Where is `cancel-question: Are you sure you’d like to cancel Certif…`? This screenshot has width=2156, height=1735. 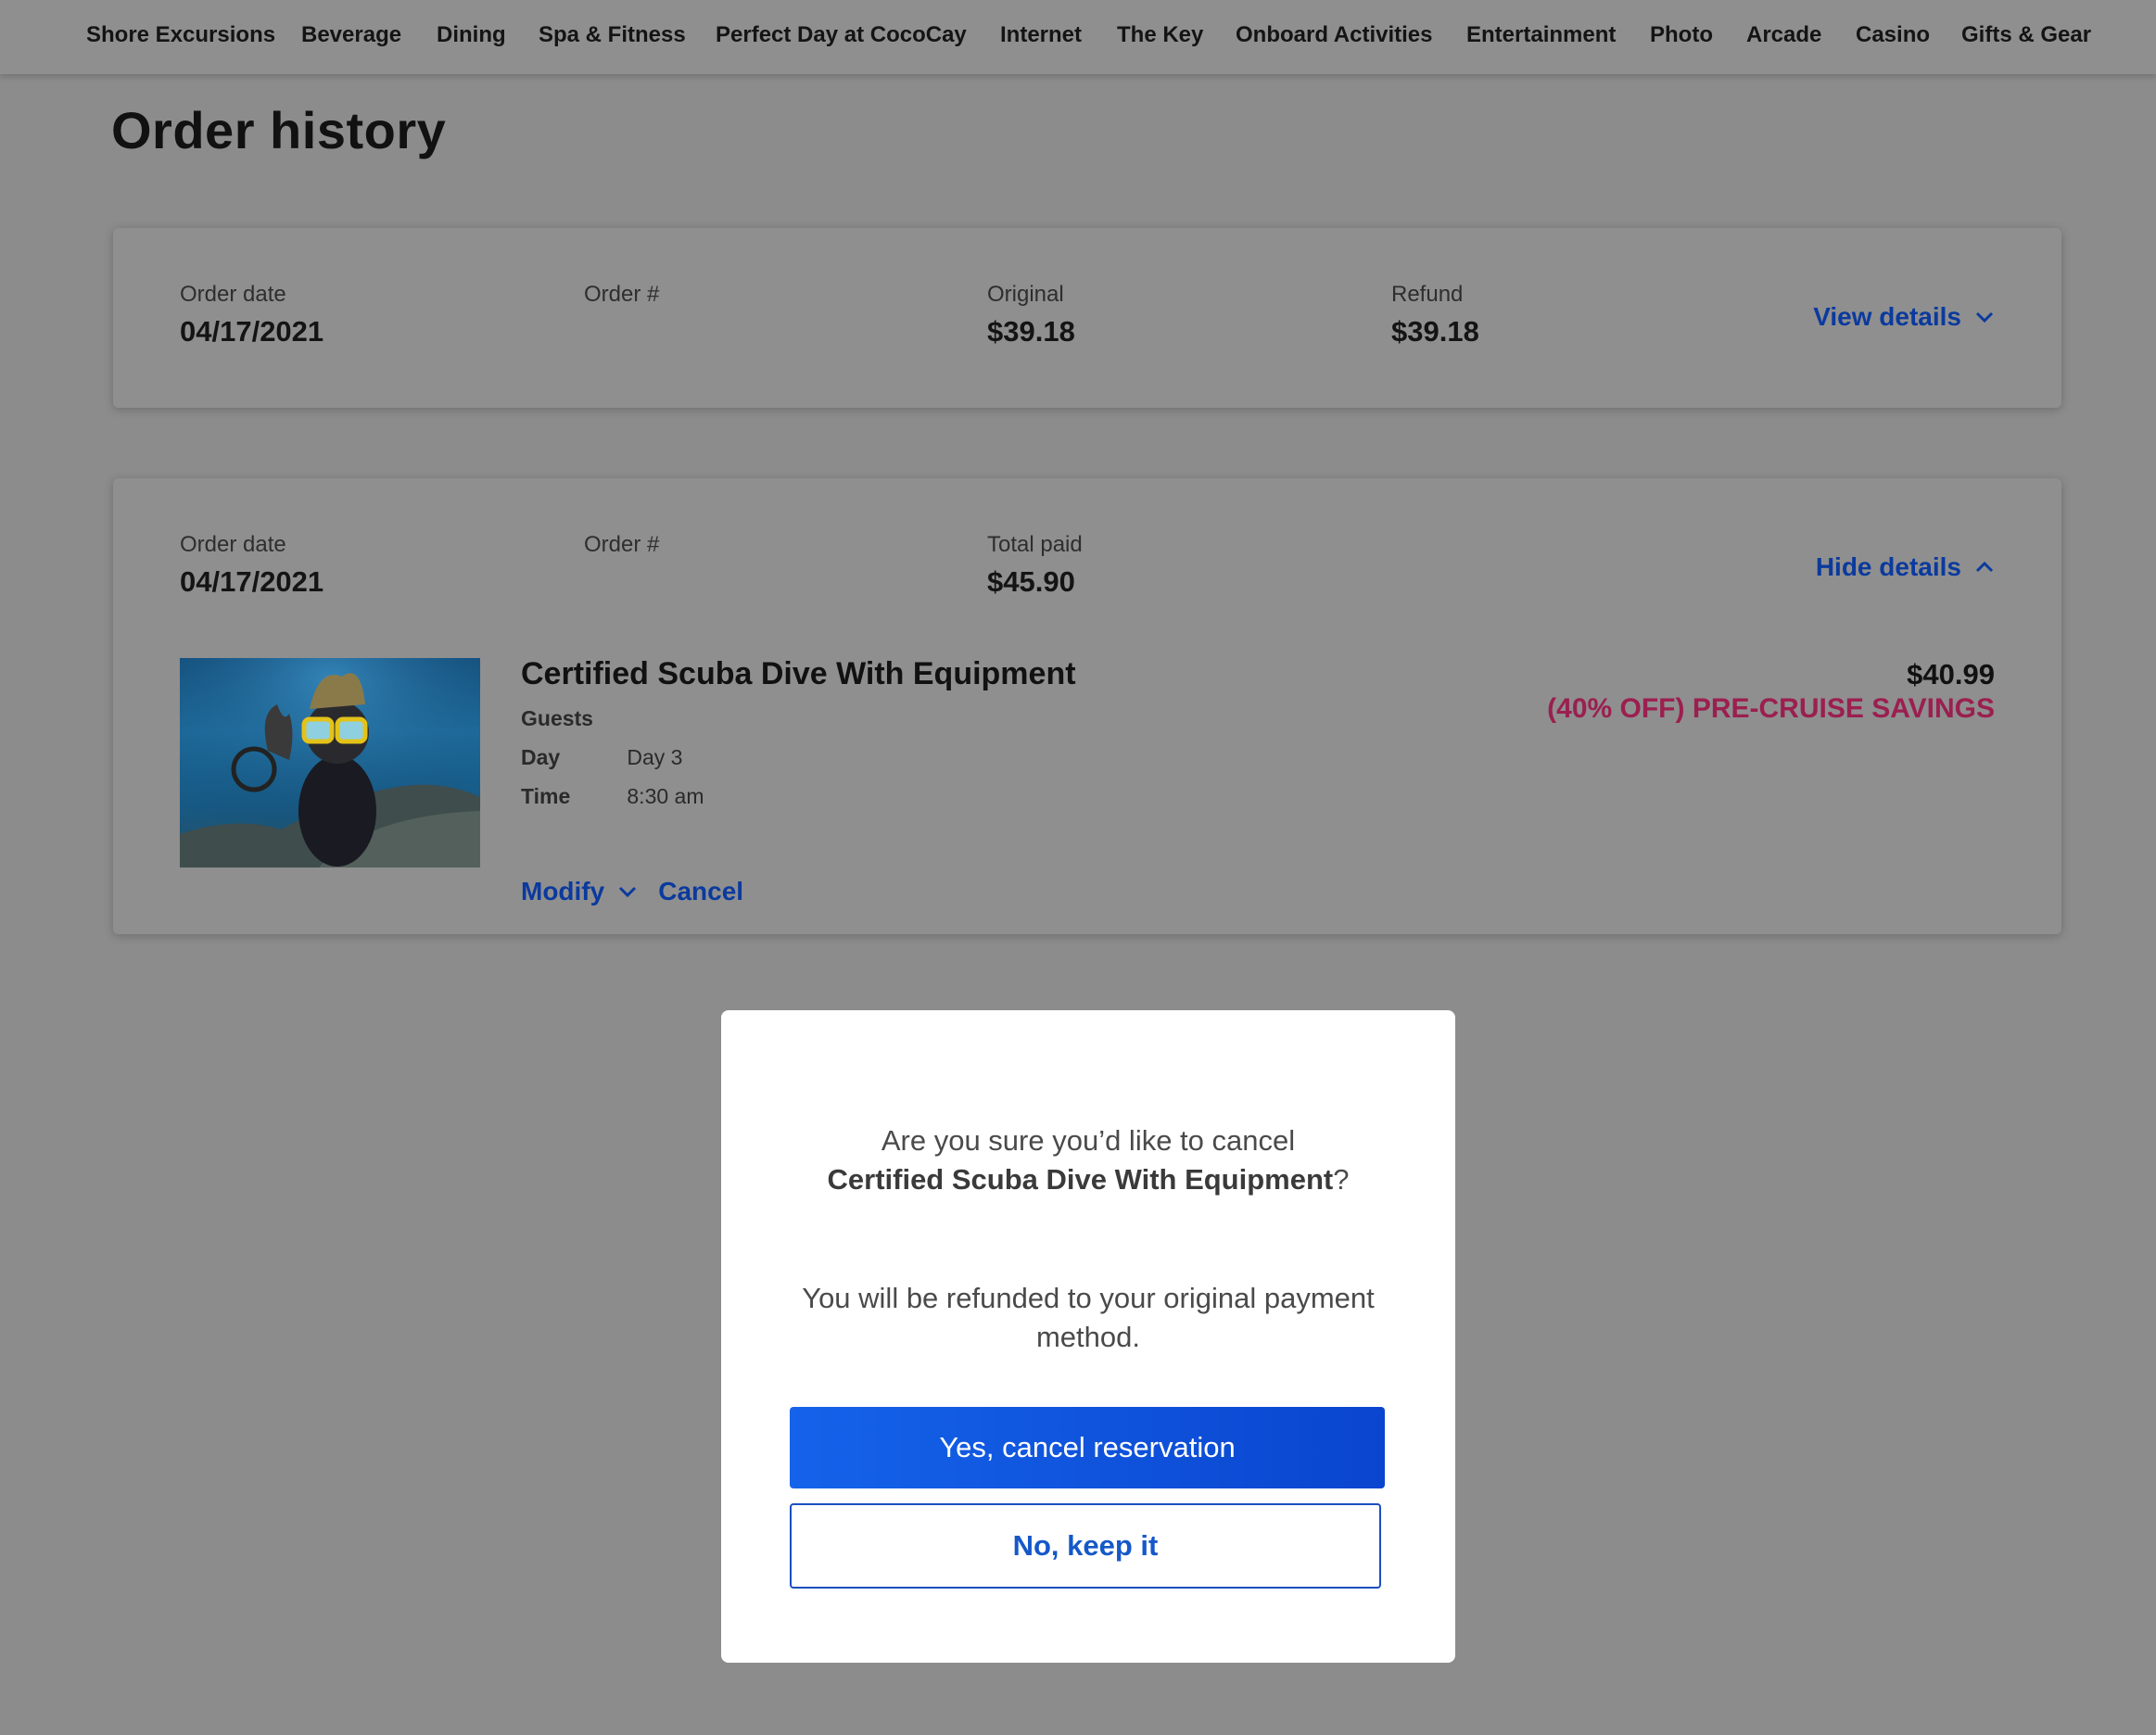 cancel-question: Are you sure you’d like to cancel Certif… is located at coordinates (1089, 1160).